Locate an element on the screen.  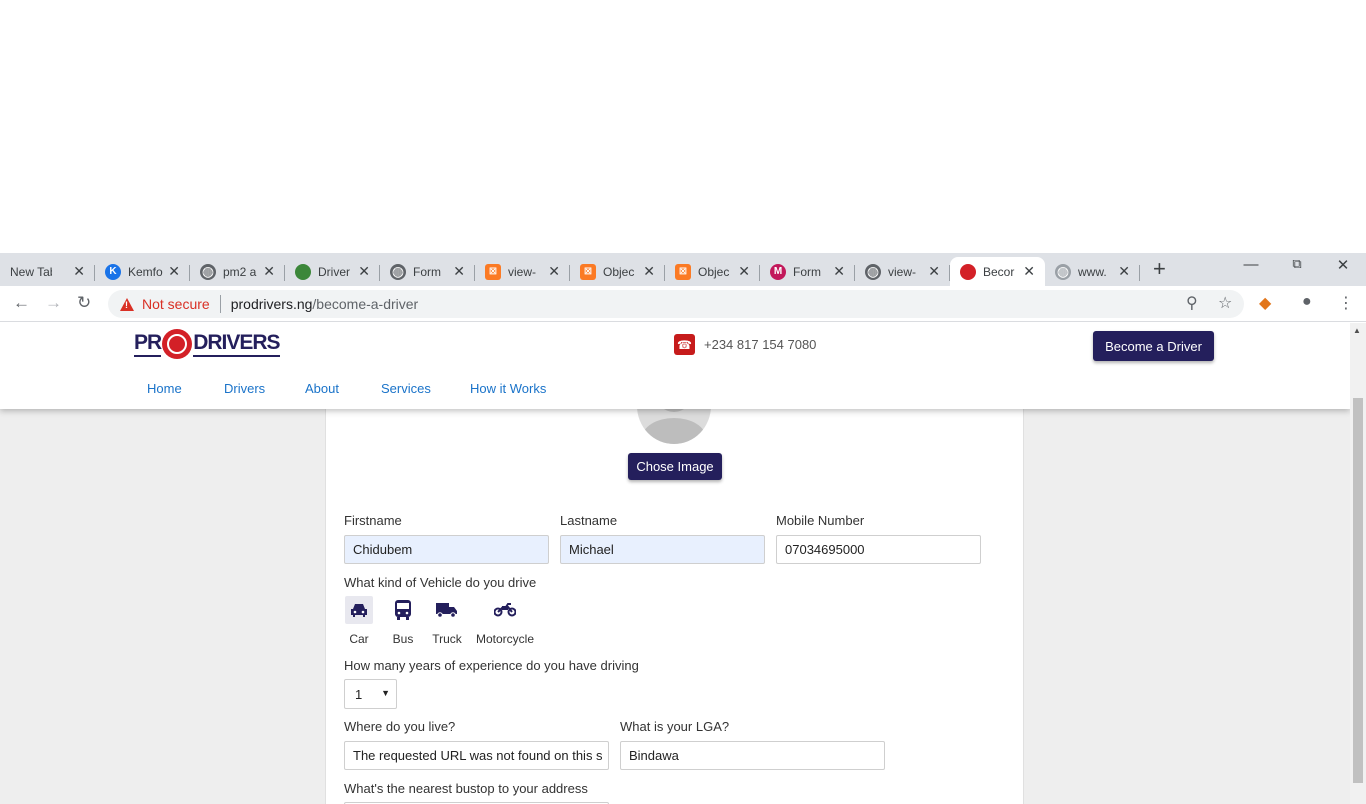
forward-icon: → is located at coordinates (53, 303).